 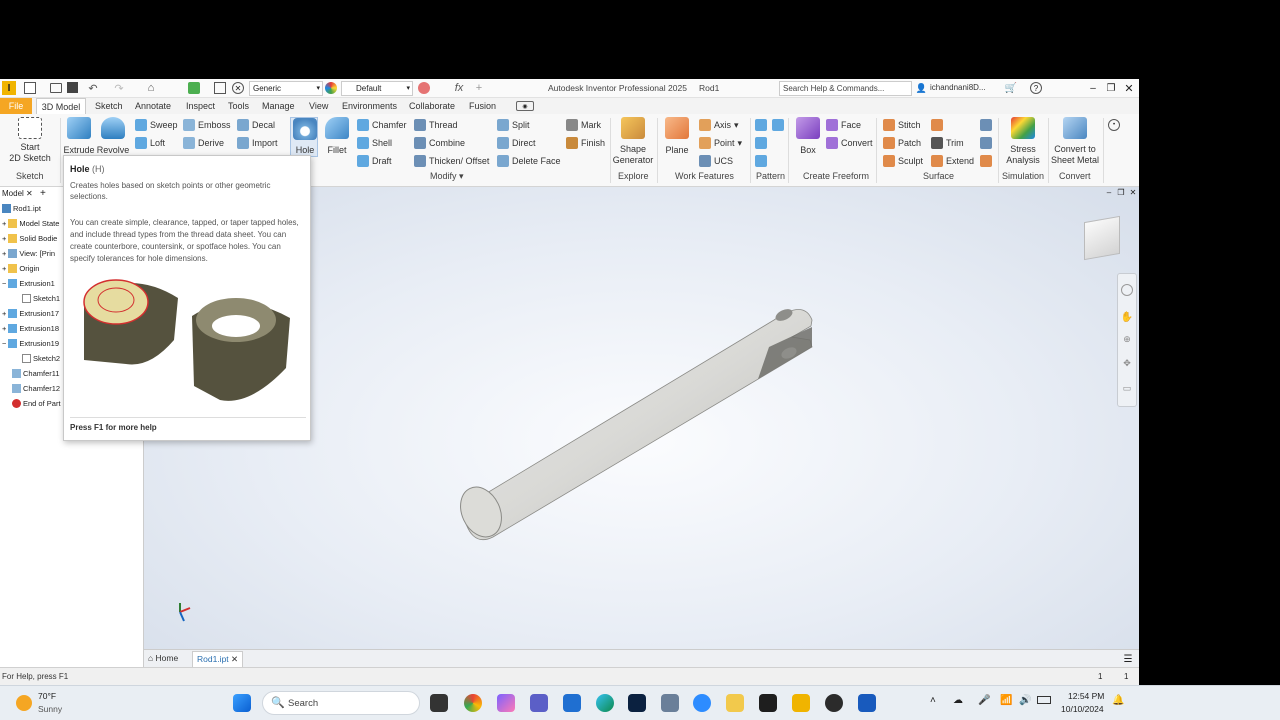 I want to click on tree-item-rod1: Rod1.ipt, so click(x=21, y=208).